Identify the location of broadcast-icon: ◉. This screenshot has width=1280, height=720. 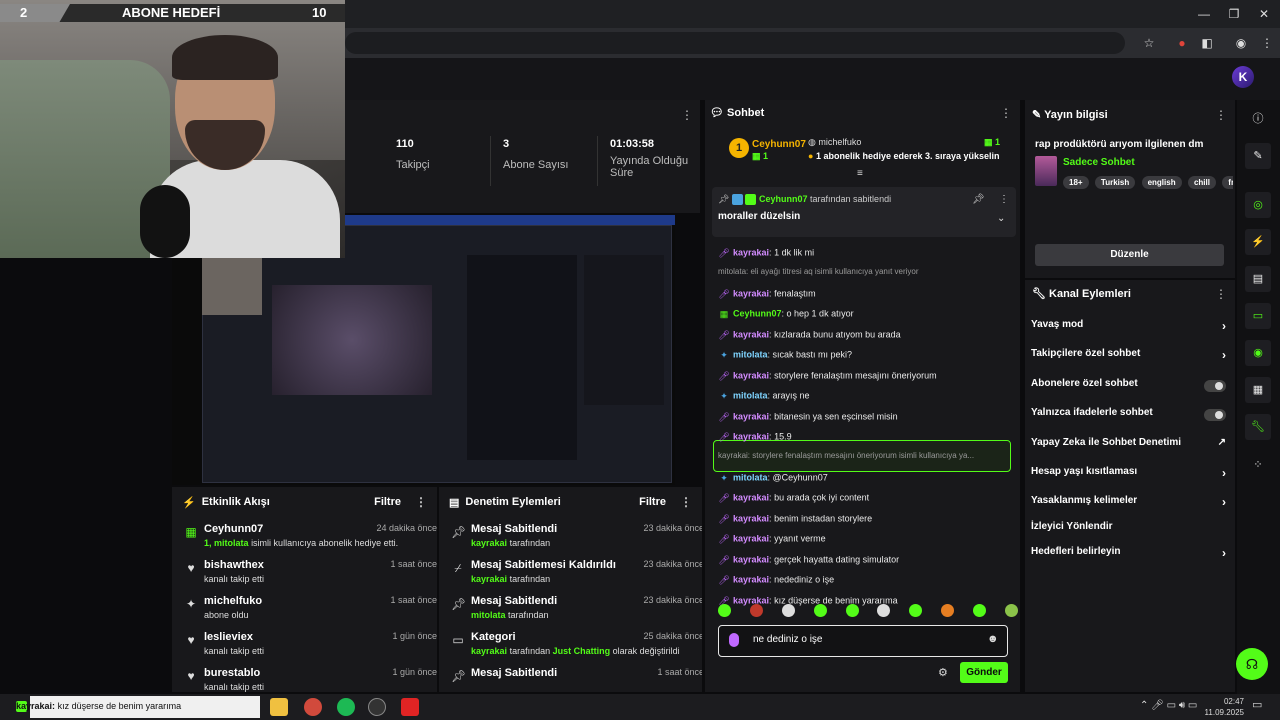
(1258, 353).